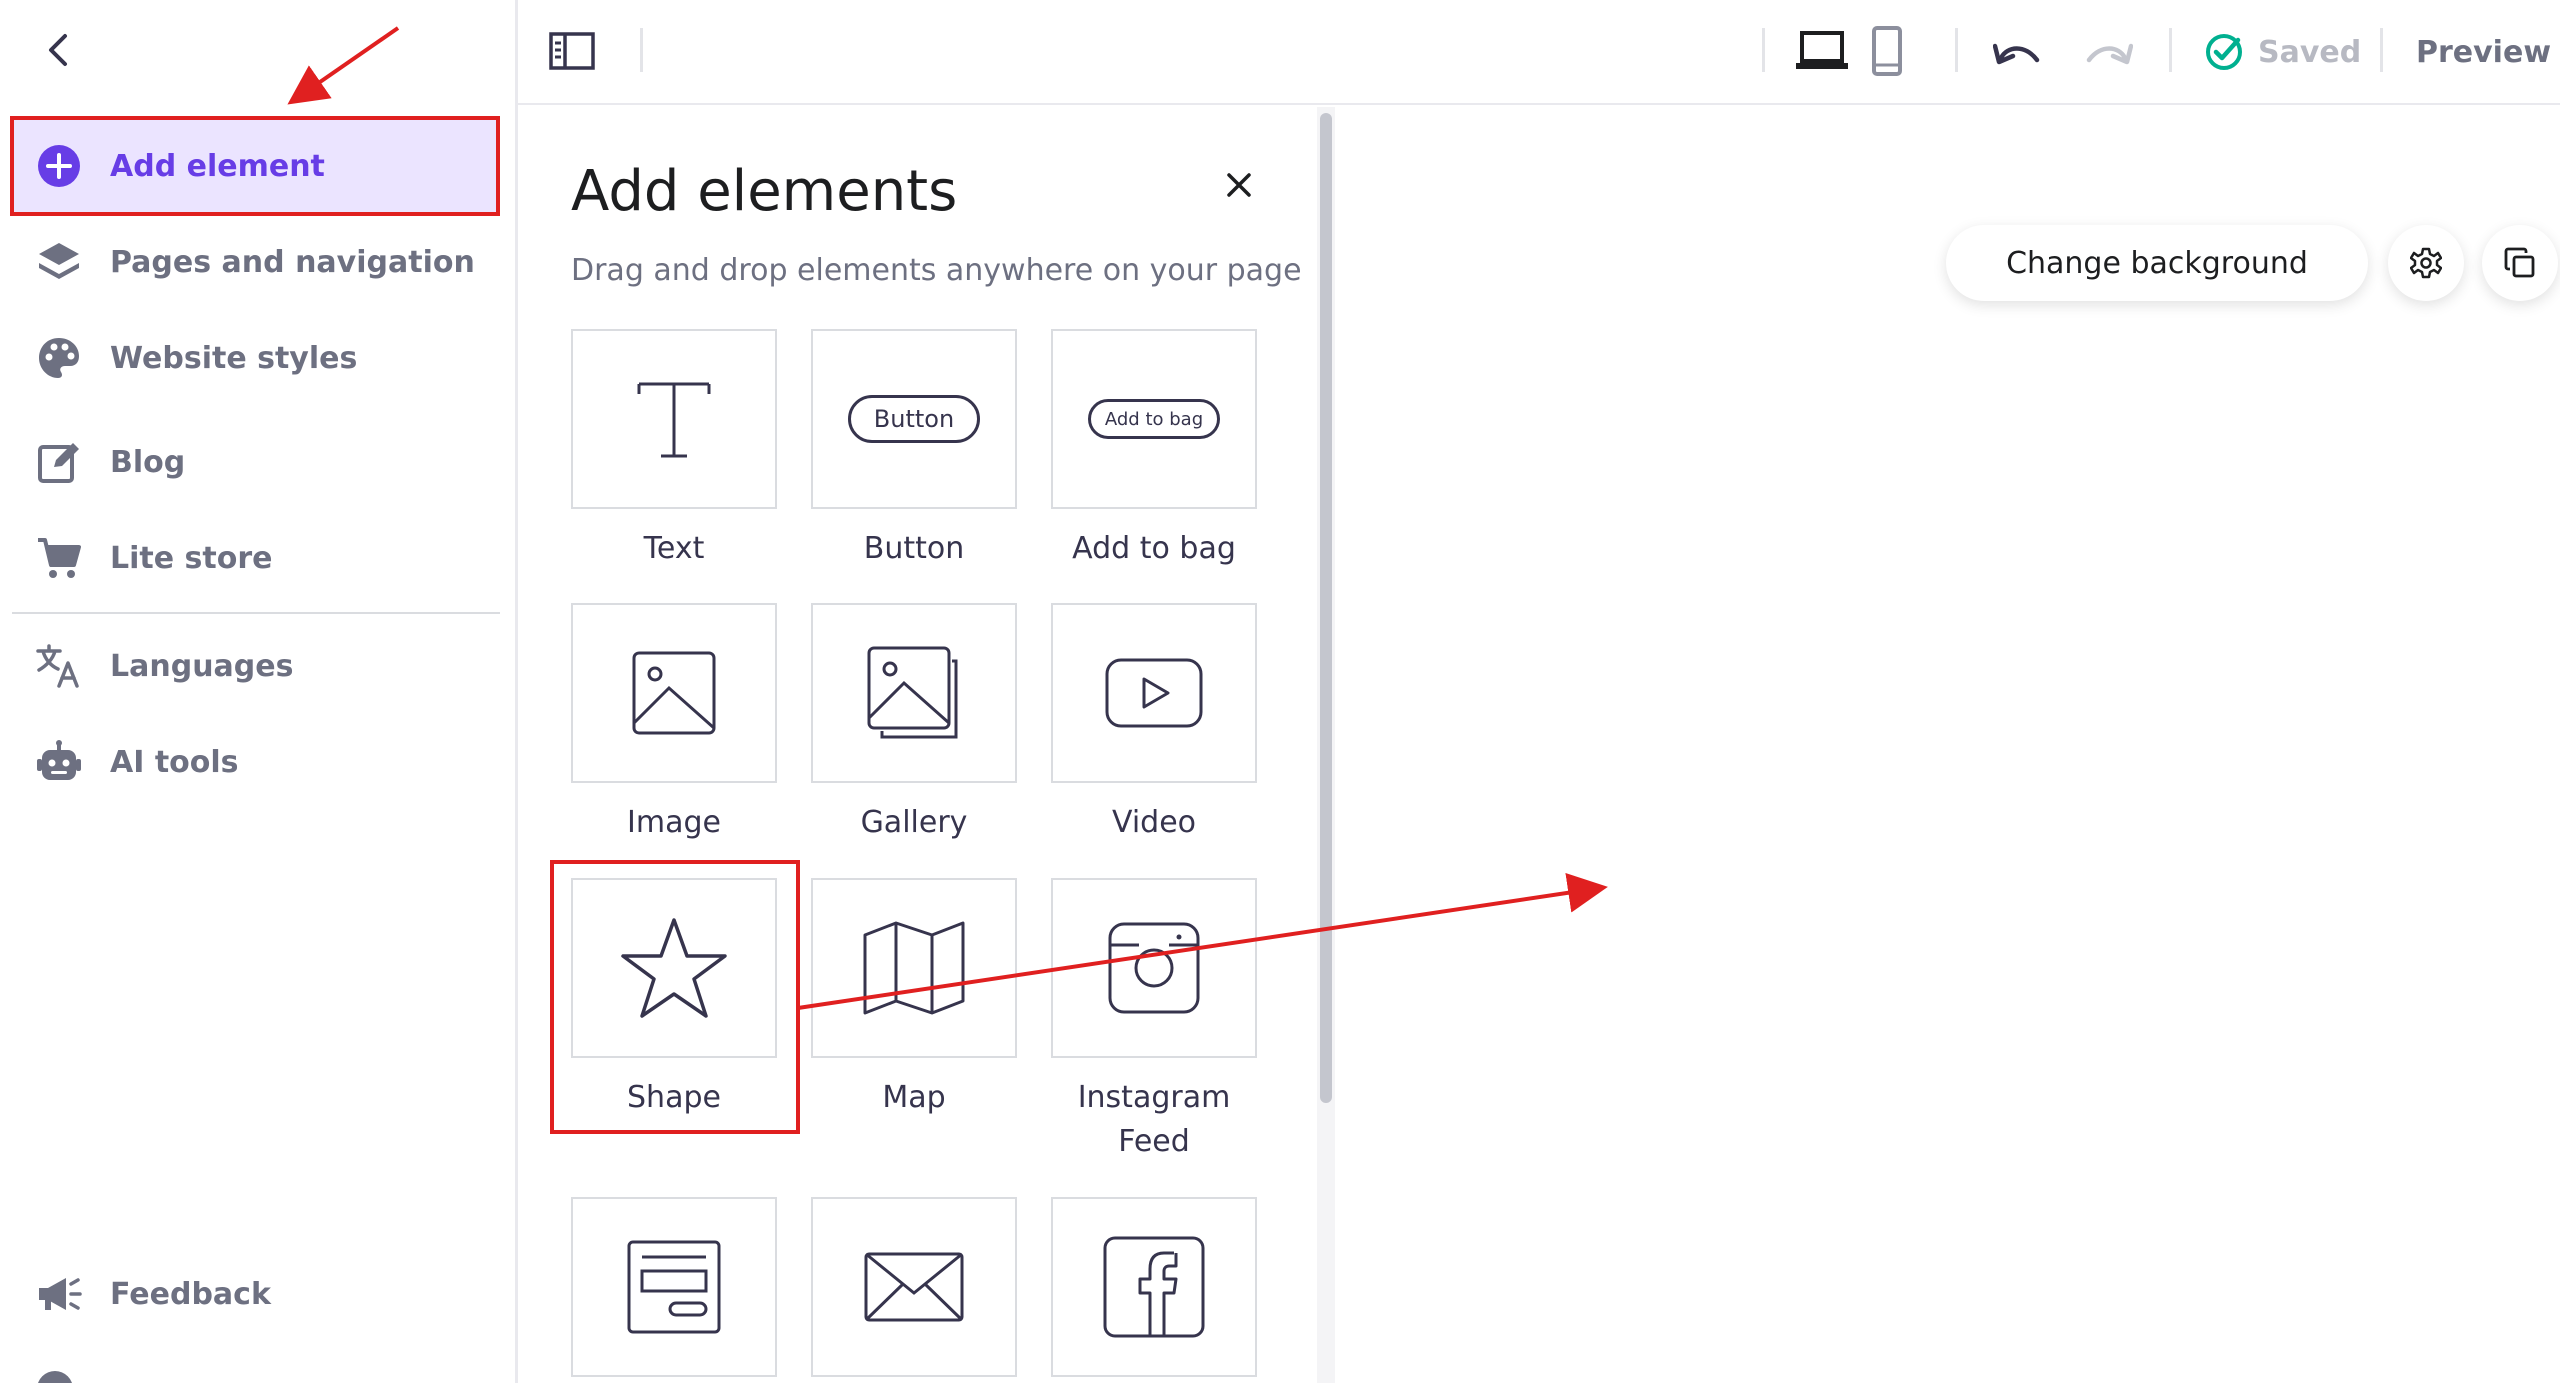 This screenshot has width=2560, height=1383. Describe the element at coordinates (148, 462) in the screenshot. I see `sidebar-item-label: Blog` at that location.